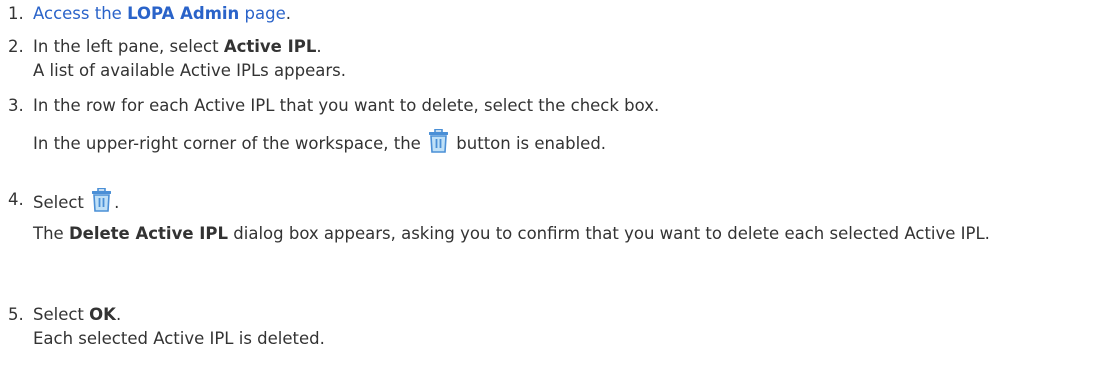  What do you see at coordinates (16, 105) in the screenshot?
I see `step-number: 3.` at bounding box center [16, 105].